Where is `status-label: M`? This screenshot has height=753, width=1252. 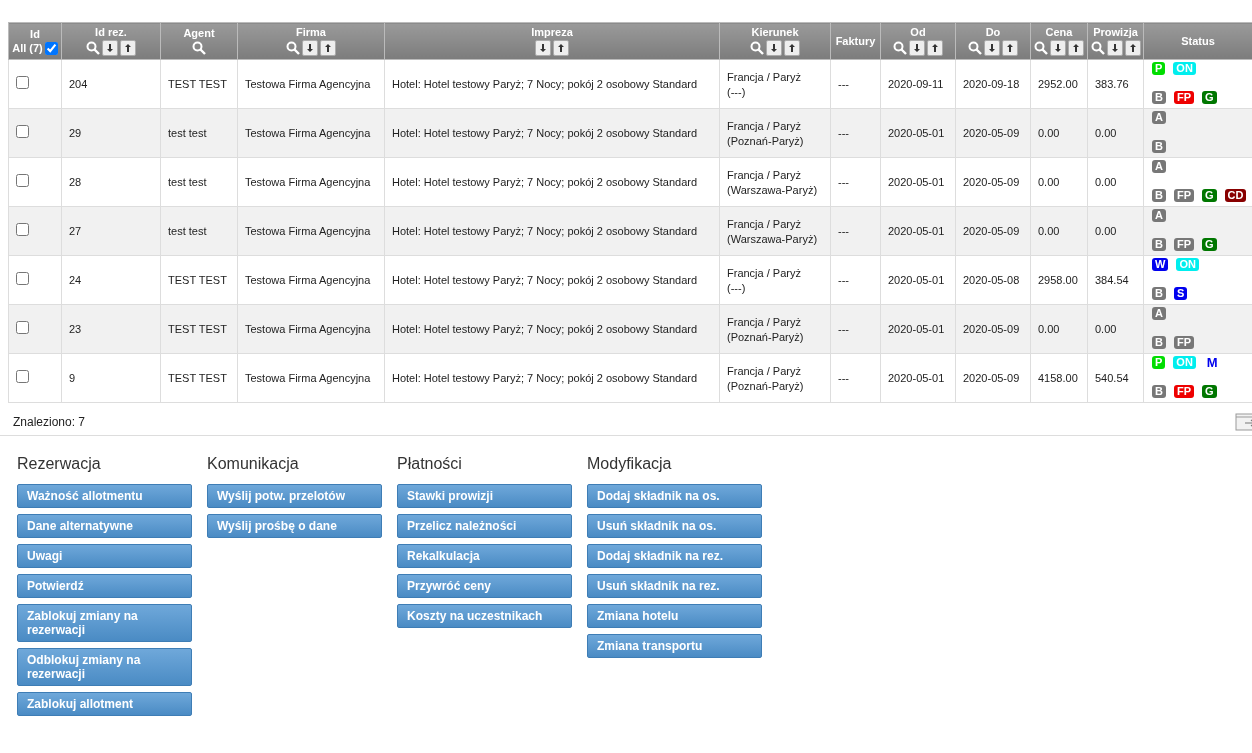
status-label: M is located at coordinates (1212, 362).